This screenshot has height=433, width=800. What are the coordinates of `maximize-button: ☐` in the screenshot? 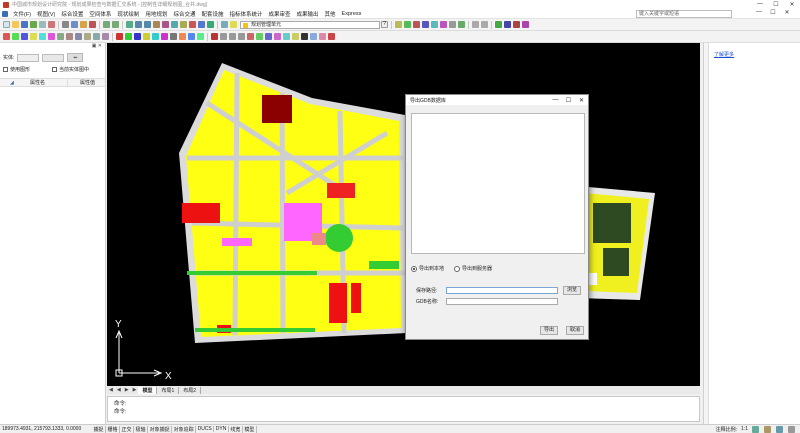 It's located at (776, 4).